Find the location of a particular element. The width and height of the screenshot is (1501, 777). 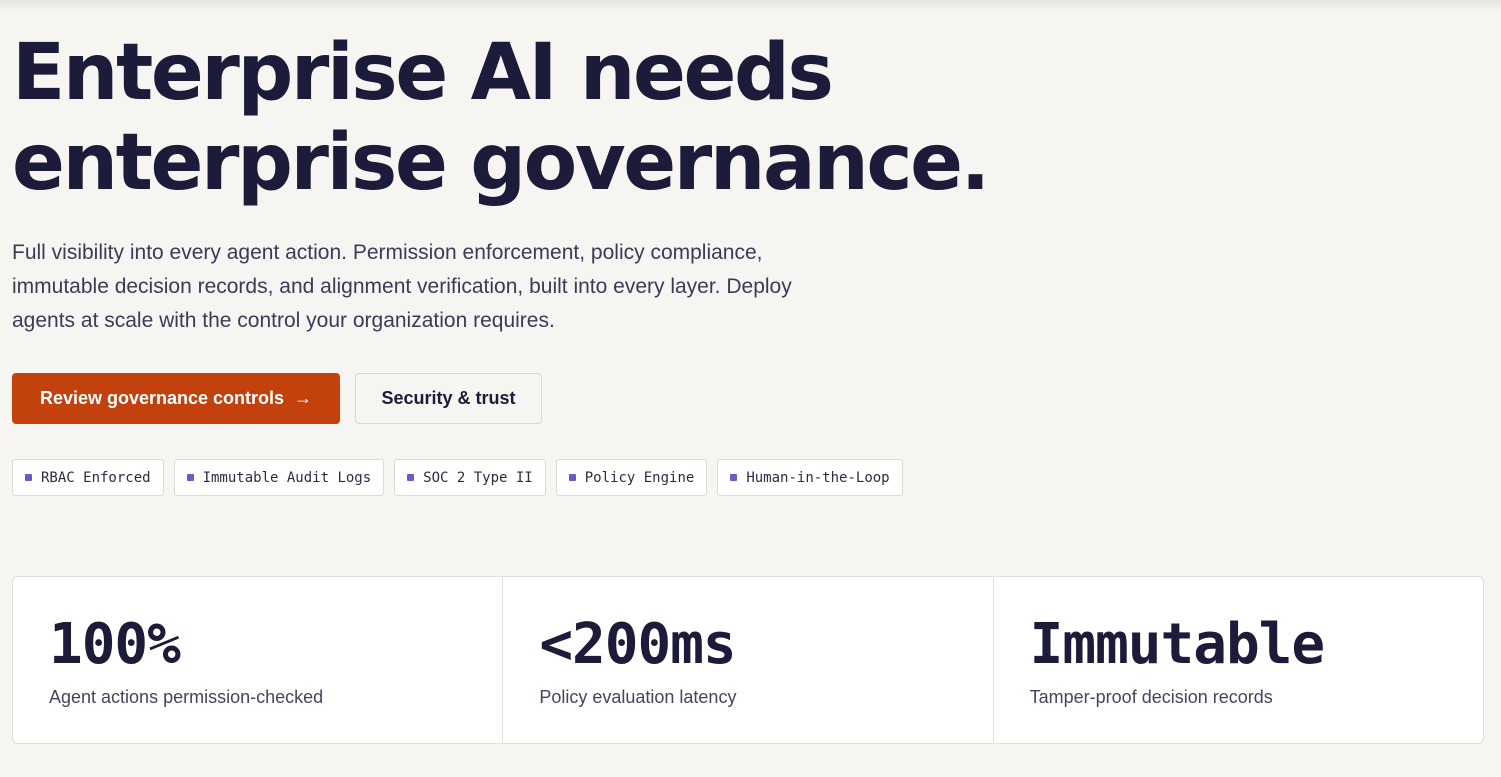

headline-line-1: Enterprise AI needs is located at coordinates (423, 73).